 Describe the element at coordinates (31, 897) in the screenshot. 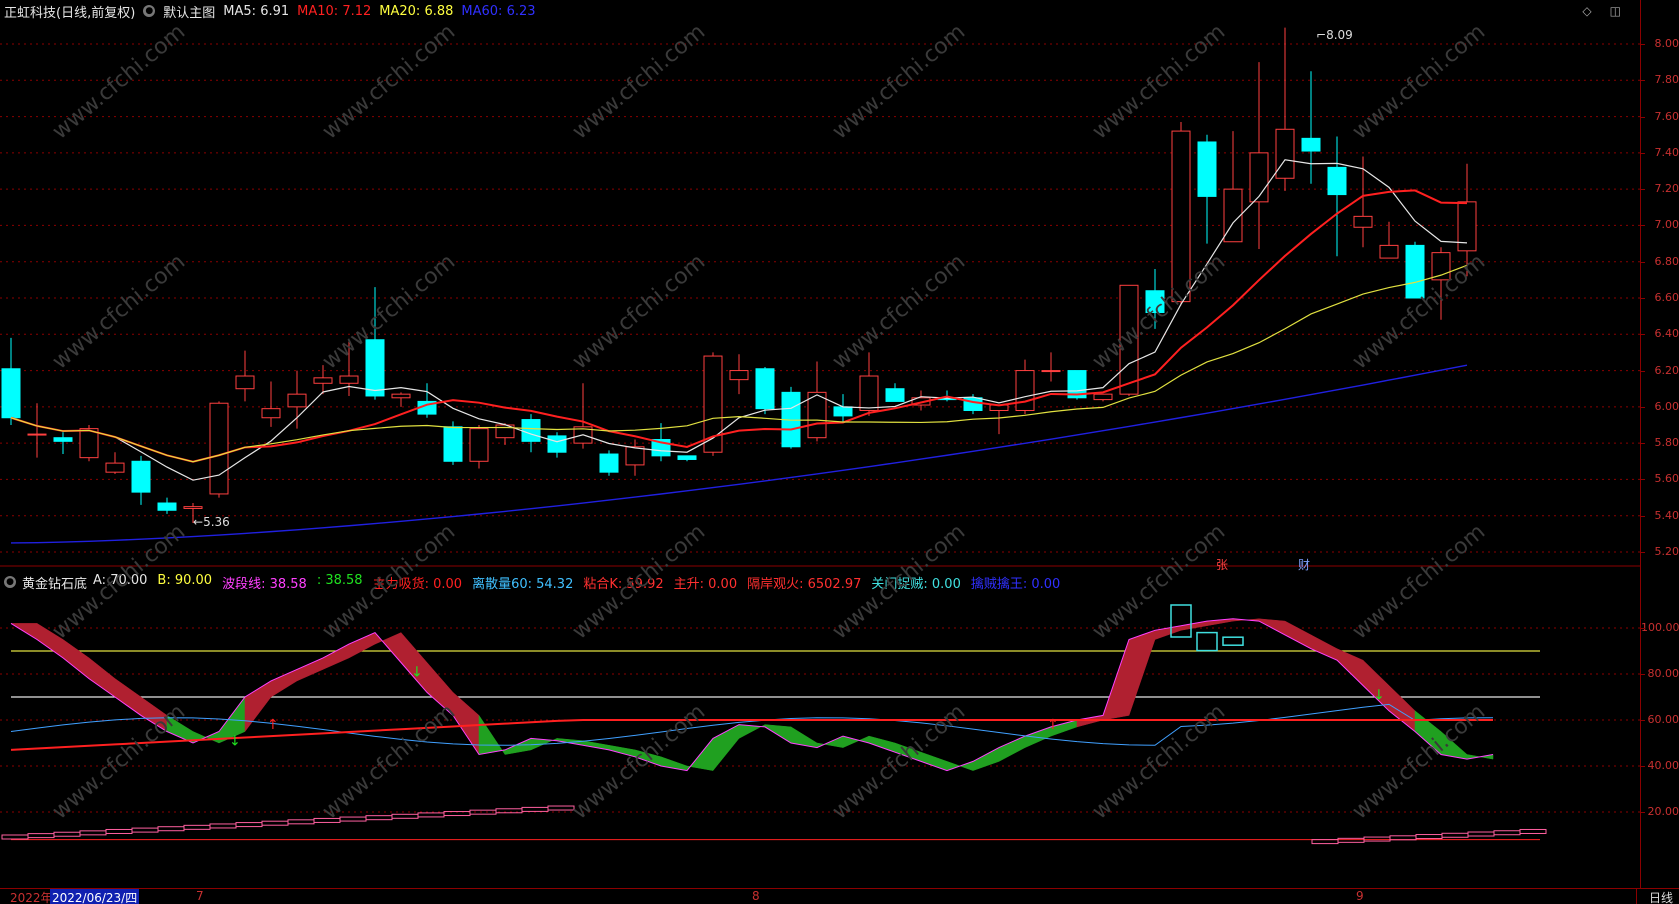

I see `year-label: 2022年` at that location.